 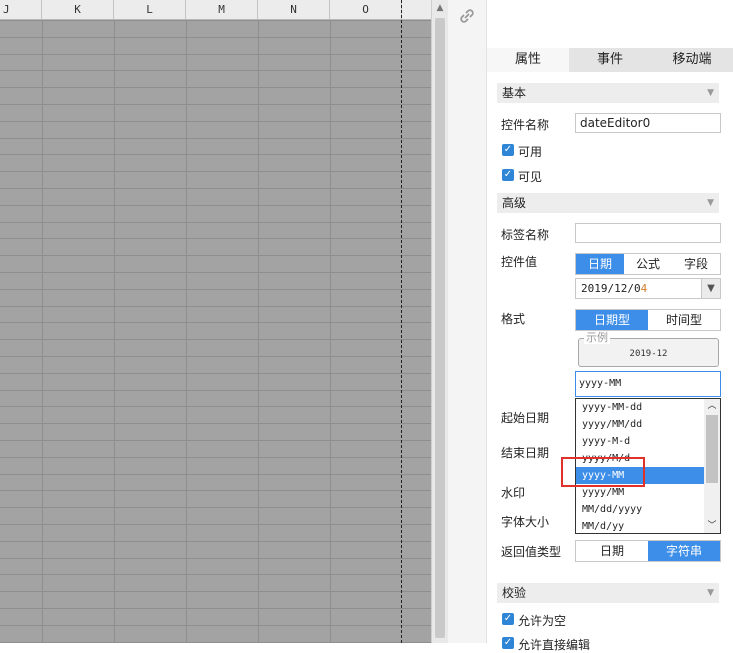 What do you see at coordinates (513, 493) in the screenshot?
I see `watermark-label: 水印` at bounding box center [513, 493].